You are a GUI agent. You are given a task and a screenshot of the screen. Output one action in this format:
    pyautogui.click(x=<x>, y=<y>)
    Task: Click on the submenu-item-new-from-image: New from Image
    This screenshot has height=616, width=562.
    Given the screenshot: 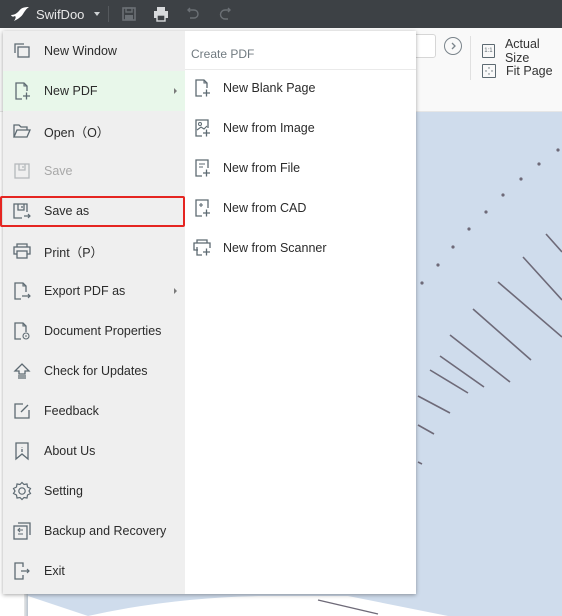 What is the action you would take?
    pyautogui.click(x=300, y=128)
    